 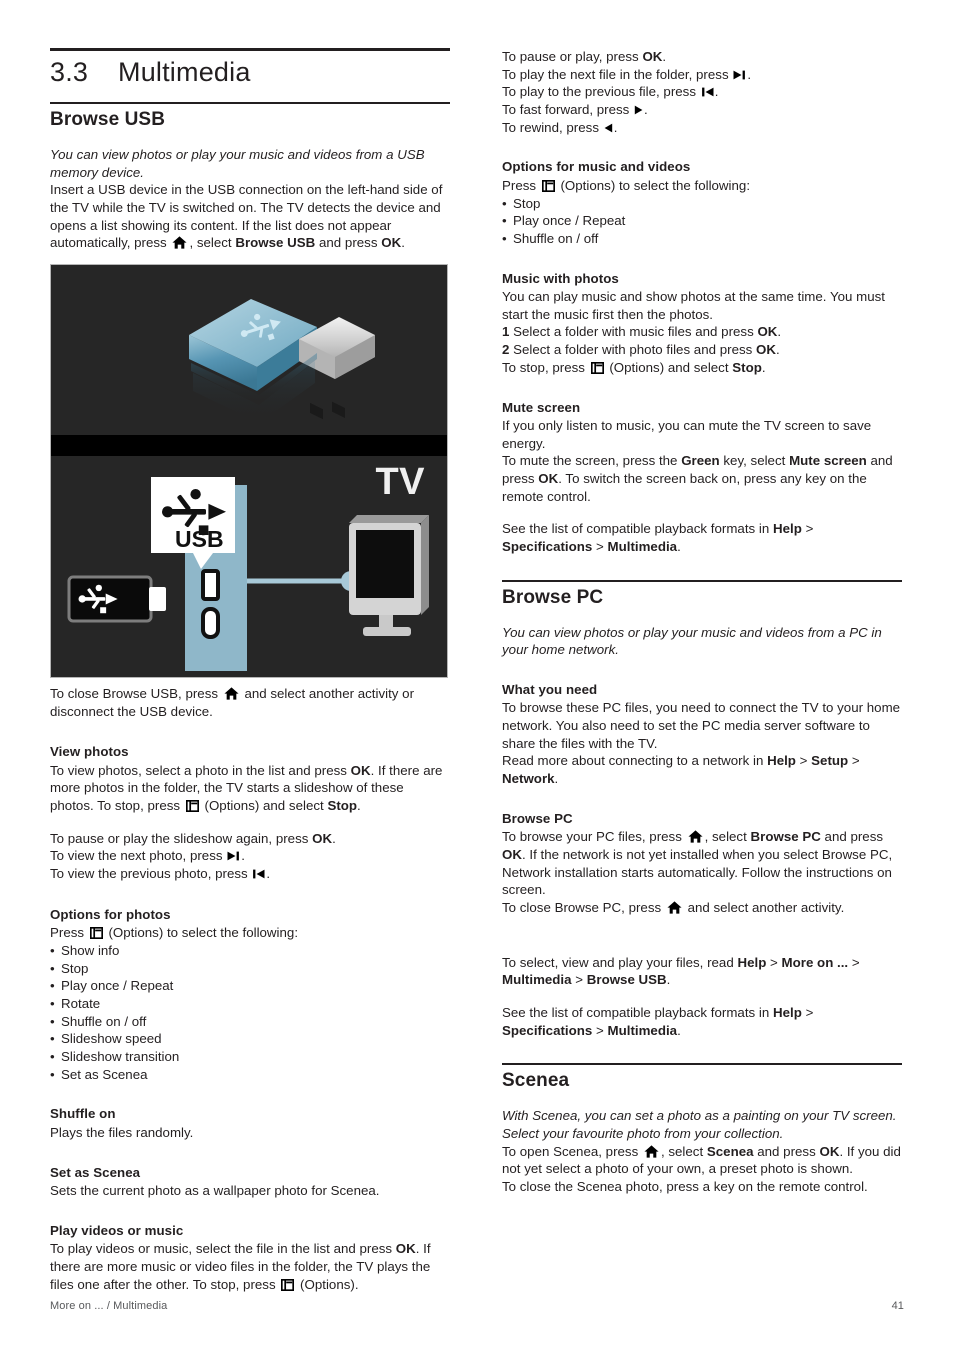 What do you see at coordinates (342, 806) in the screenshot?
I see `menu-ref-stop: Stop` at bounding box center [342, 806].